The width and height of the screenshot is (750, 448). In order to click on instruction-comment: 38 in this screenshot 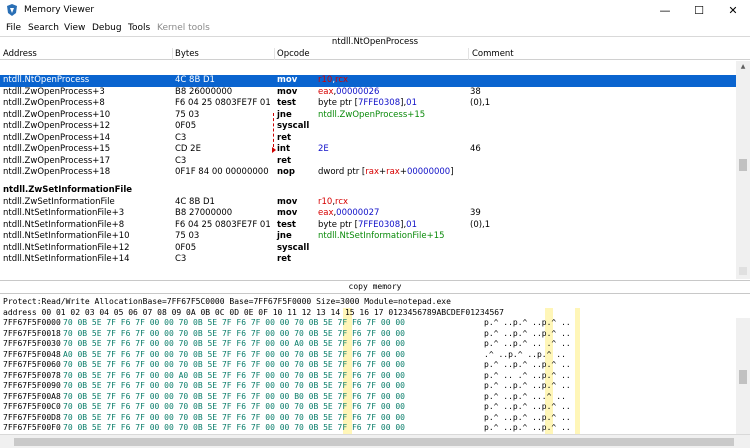, I will do `click(475, 91)`.